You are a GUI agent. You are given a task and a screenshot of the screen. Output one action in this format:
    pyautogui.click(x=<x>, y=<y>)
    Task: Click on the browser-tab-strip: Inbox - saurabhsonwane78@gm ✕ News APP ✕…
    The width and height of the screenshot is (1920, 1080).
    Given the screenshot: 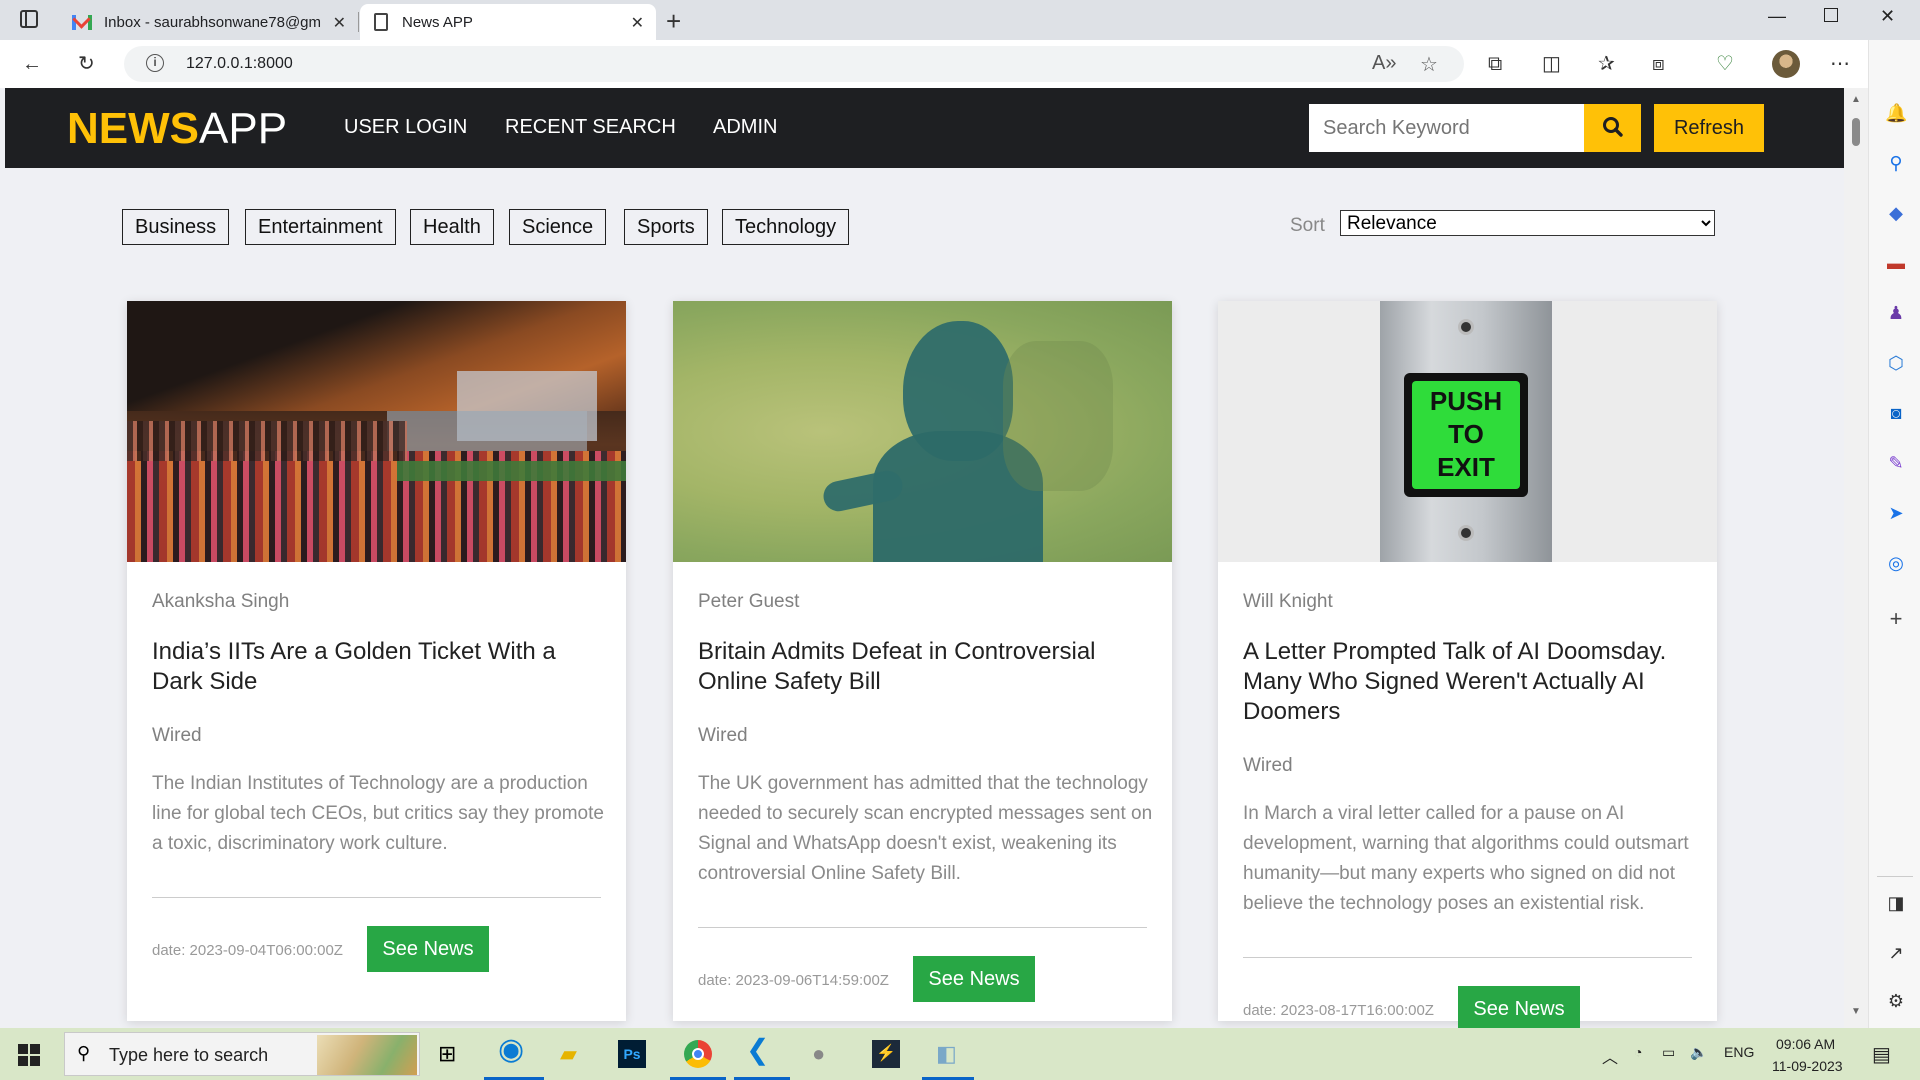 What is the action you would take?
    pyautogui.click(x=960, y=20)
    